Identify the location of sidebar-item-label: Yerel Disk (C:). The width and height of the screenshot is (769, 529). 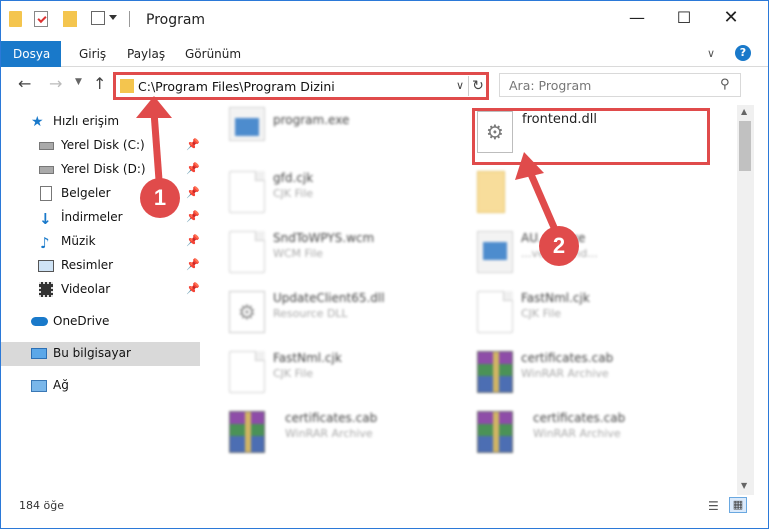
(103, 145).